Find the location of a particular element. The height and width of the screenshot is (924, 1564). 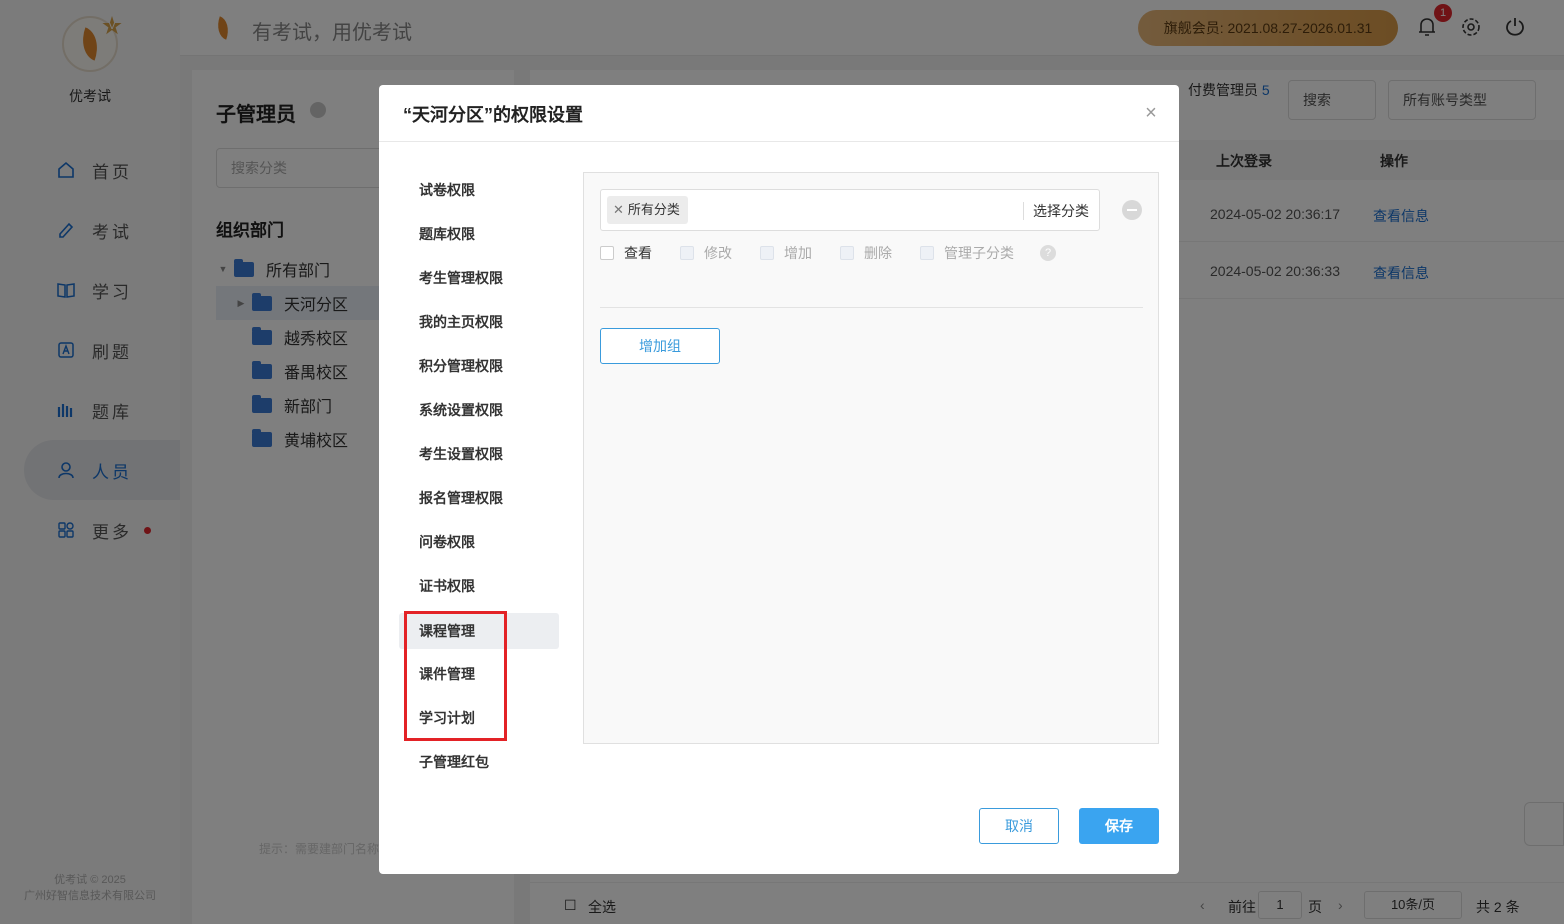

remove-group-icon is located at coordinates (1132, 210).